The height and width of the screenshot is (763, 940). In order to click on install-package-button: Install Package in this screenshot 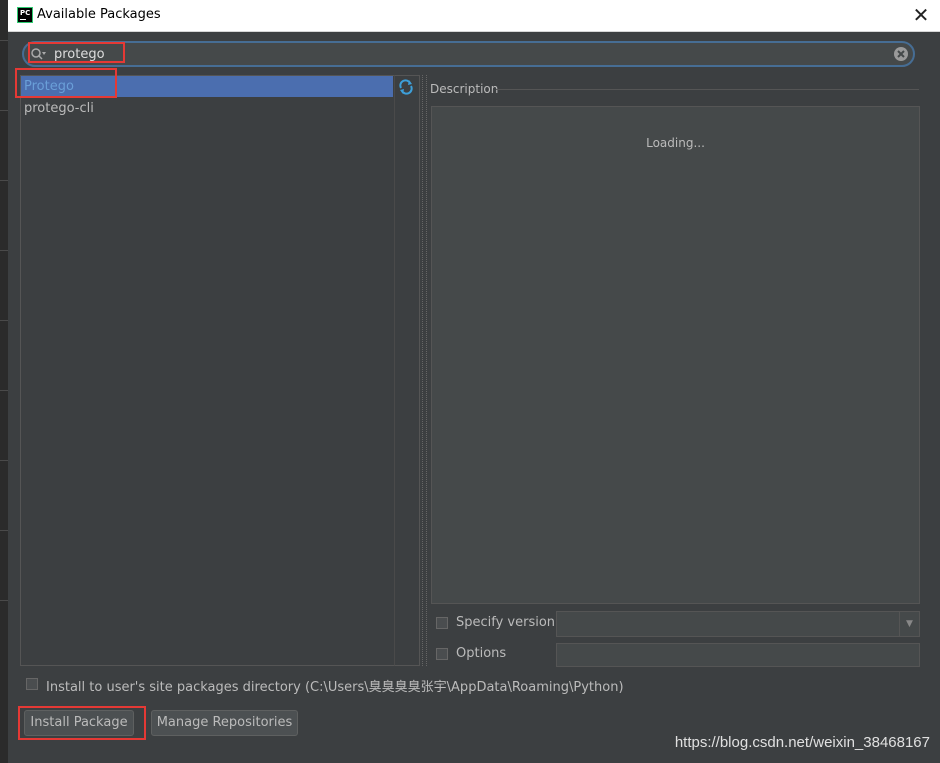, I will do `click(79, 723)`.